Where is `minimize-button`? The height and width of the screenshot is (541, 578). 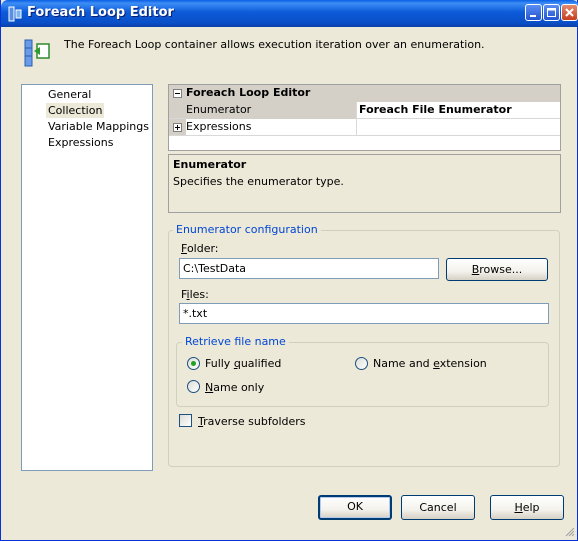
minimize-button is located at coordinates (533, 12).